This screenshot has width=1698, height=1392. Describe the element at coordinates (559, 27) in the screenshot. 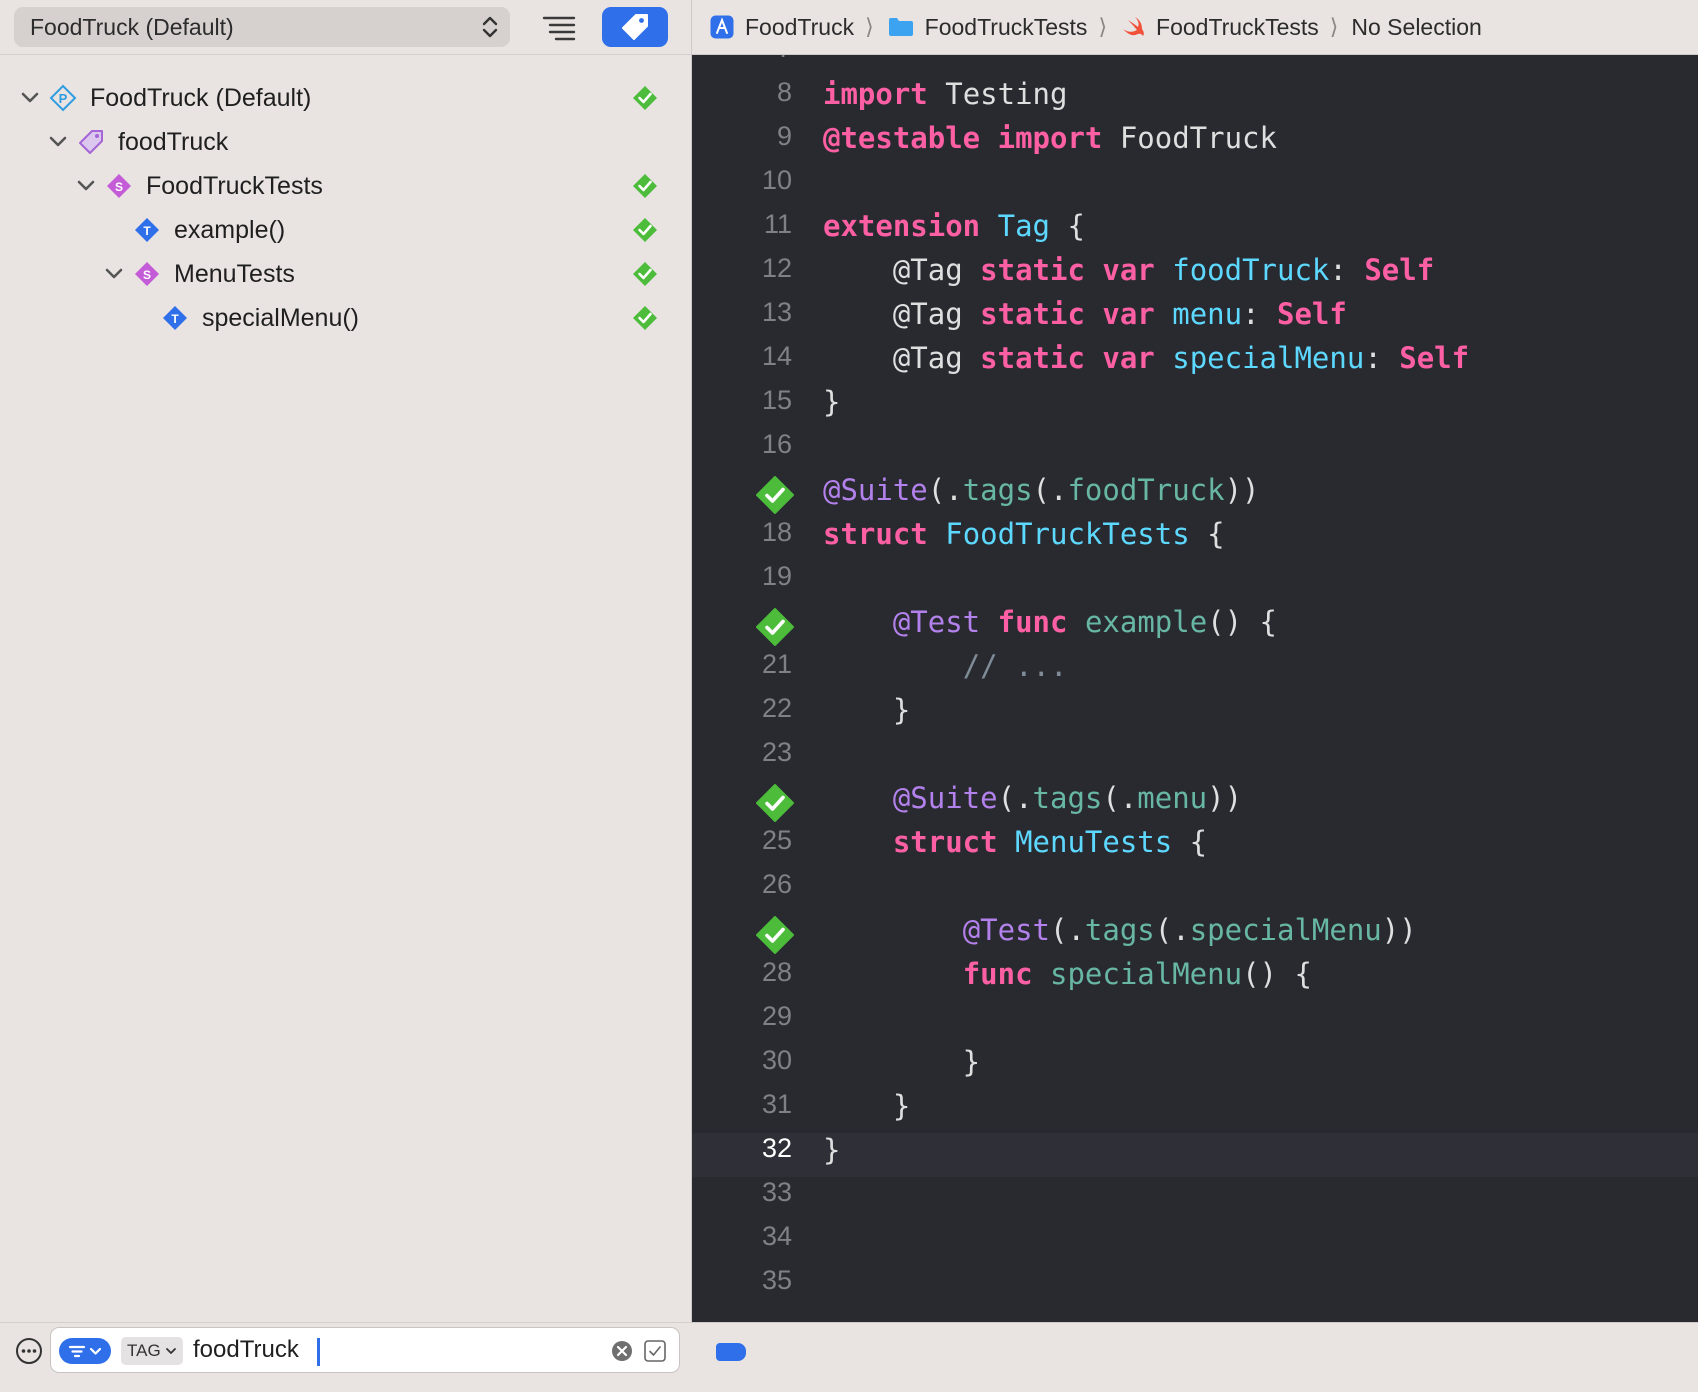

I see `outline-view-icon` at that location.